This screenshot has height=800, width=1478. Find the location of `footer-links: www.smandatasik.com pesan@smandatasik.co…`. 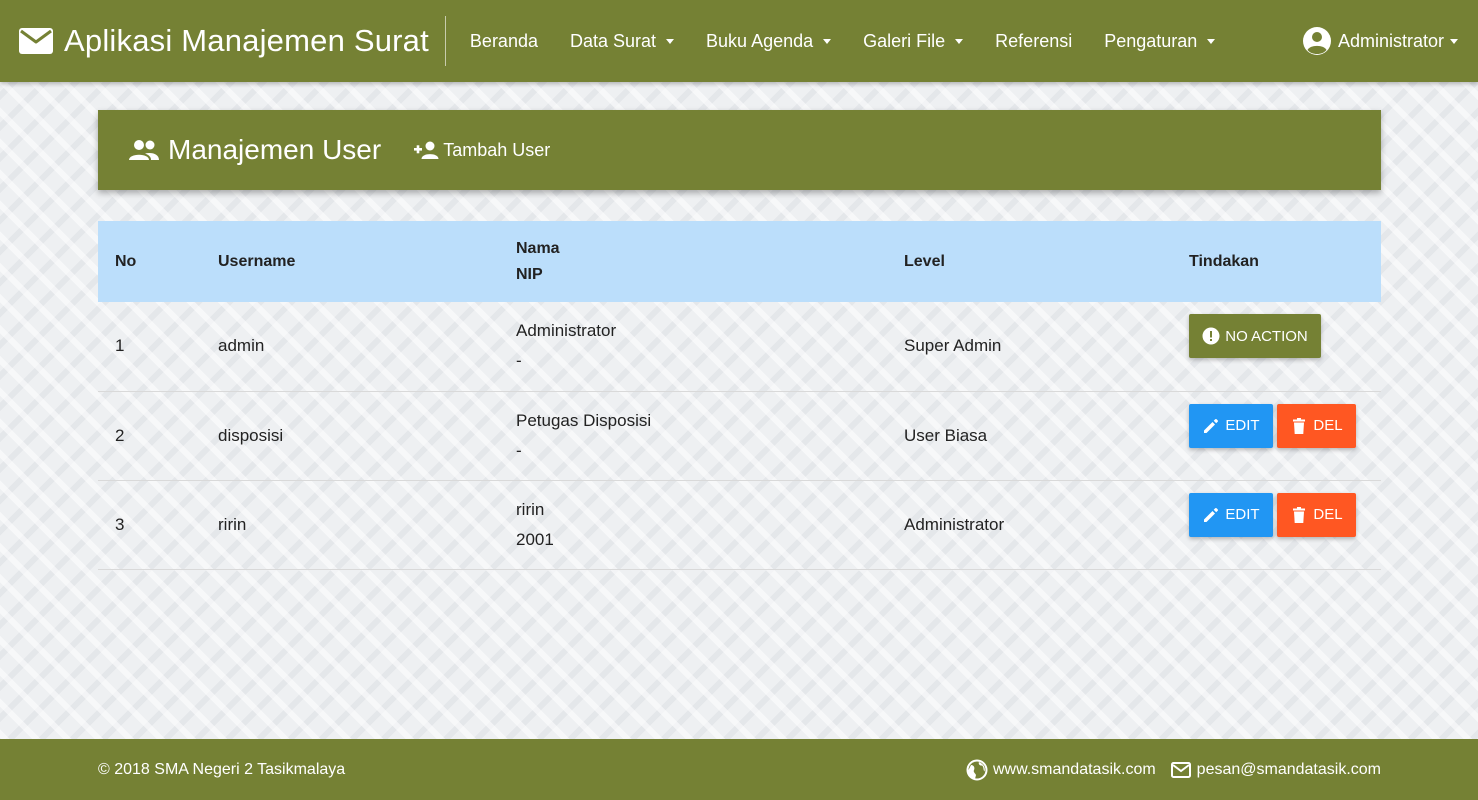

footer-links: www.smandatasik.com pesan@smandatasik.co… is located at coordinates (1173, 770).